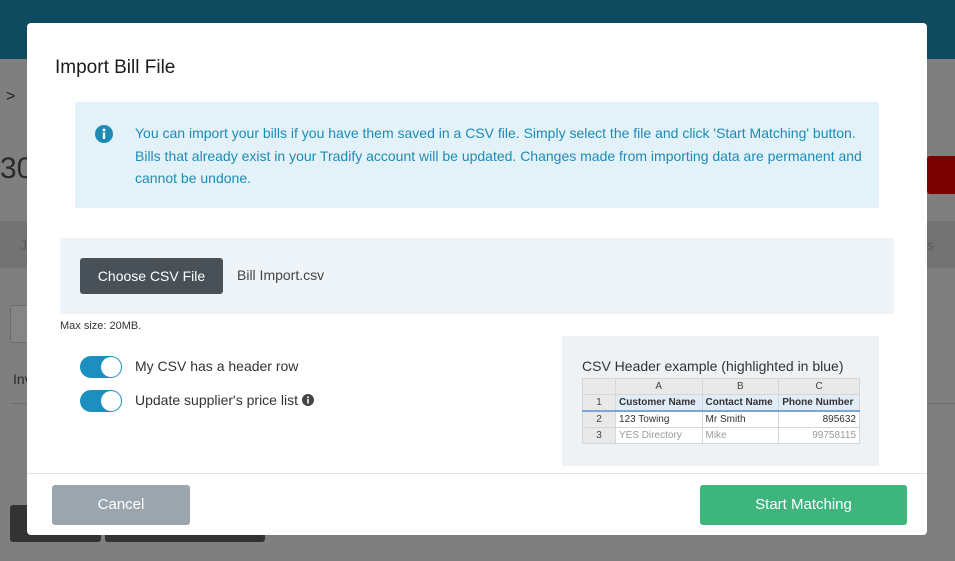 The height and width of the screenshot is (561, 955). Describe the element at coordinates (659, 419) in the screenshot. I see `sheet-cell: 123 Towing` at that location.